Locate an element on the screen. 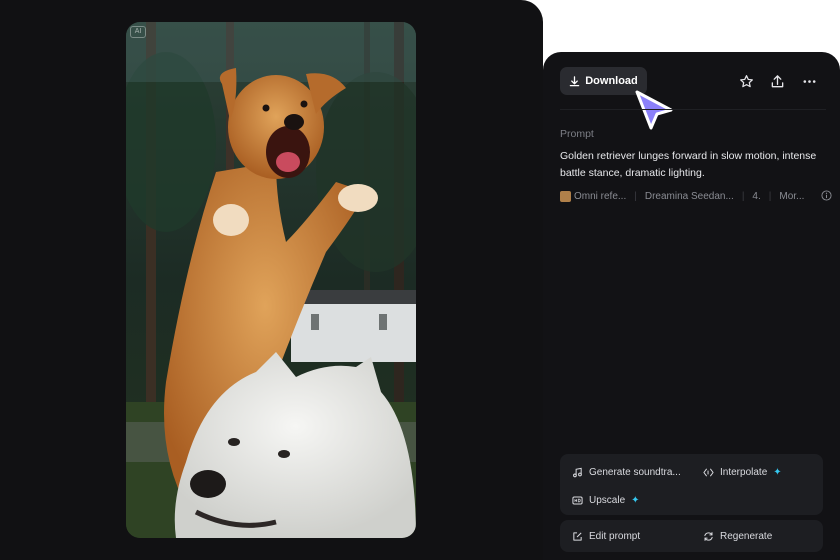 This screenshot has width=840, height=560. regenerate-label: Regenerate is located at coordinates (746, 536).